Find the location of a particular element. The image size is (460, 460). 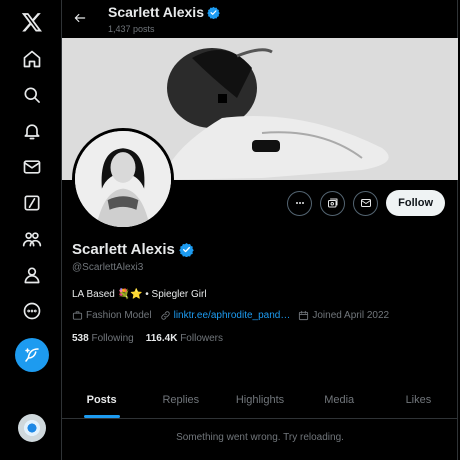

tab-replies: Replies is located at coordinates (180, 399).